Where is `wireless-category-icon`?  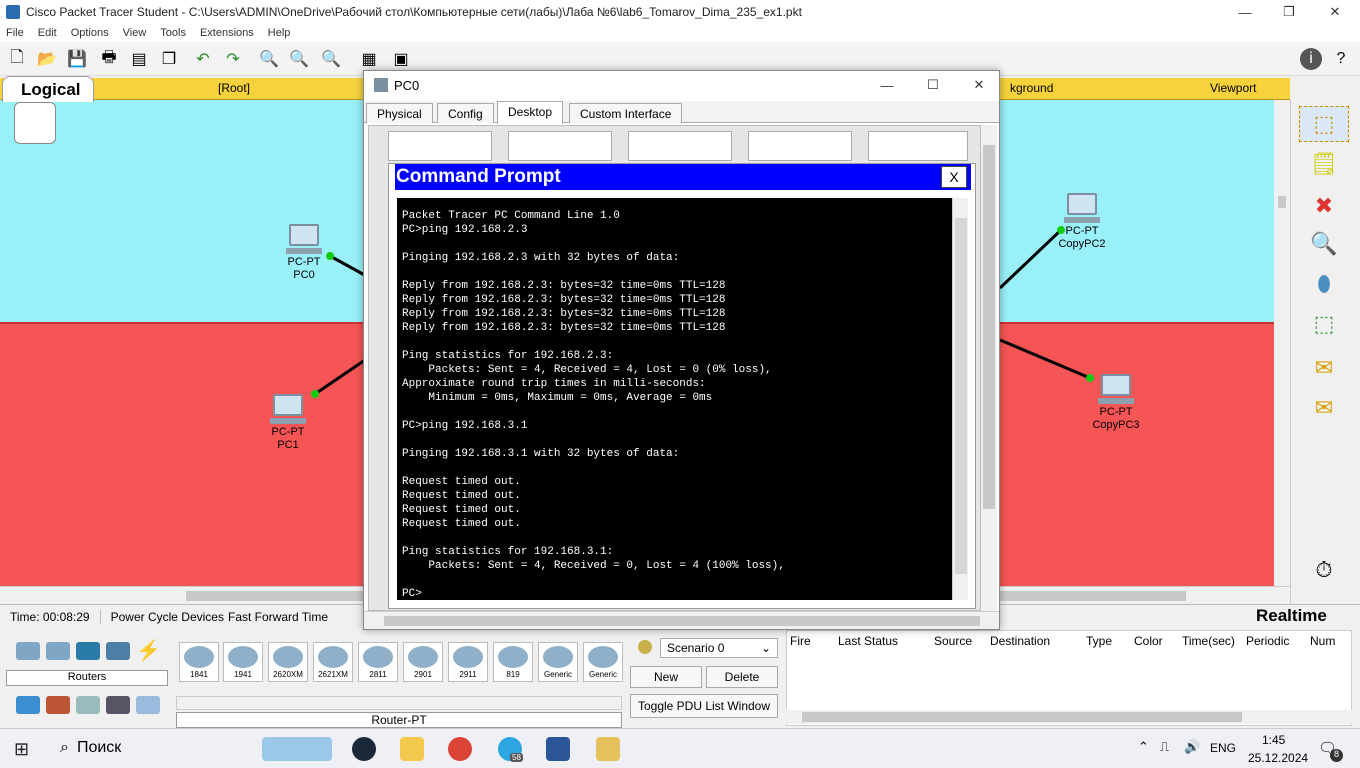
wireless-category-icon is located at coordinates (118, 651).